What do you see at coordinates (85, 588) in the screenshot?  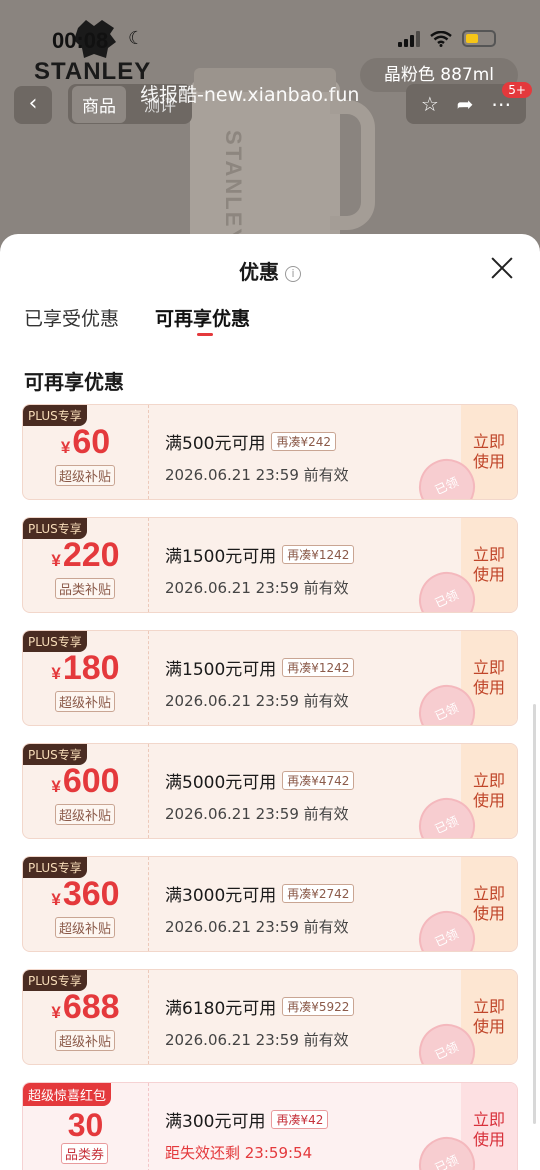 I see `subsidy-label: 品类补贴` at bounding box center [85, 588].